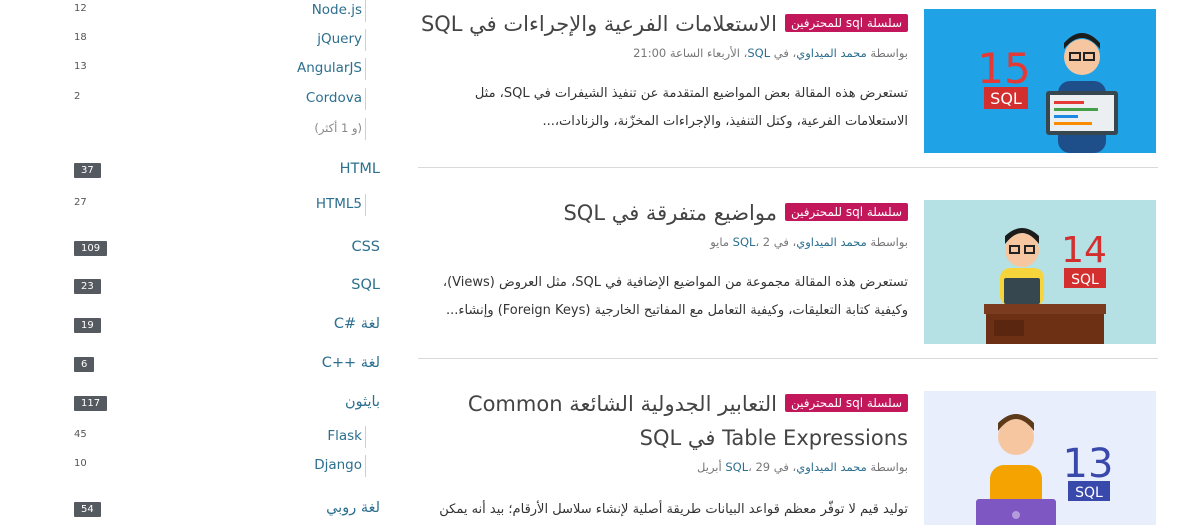  What do you see at coordinates (338, 128) in the screenshot?
I see `more-label: (و 1 أكثر)` at bounding box center [338, 128].